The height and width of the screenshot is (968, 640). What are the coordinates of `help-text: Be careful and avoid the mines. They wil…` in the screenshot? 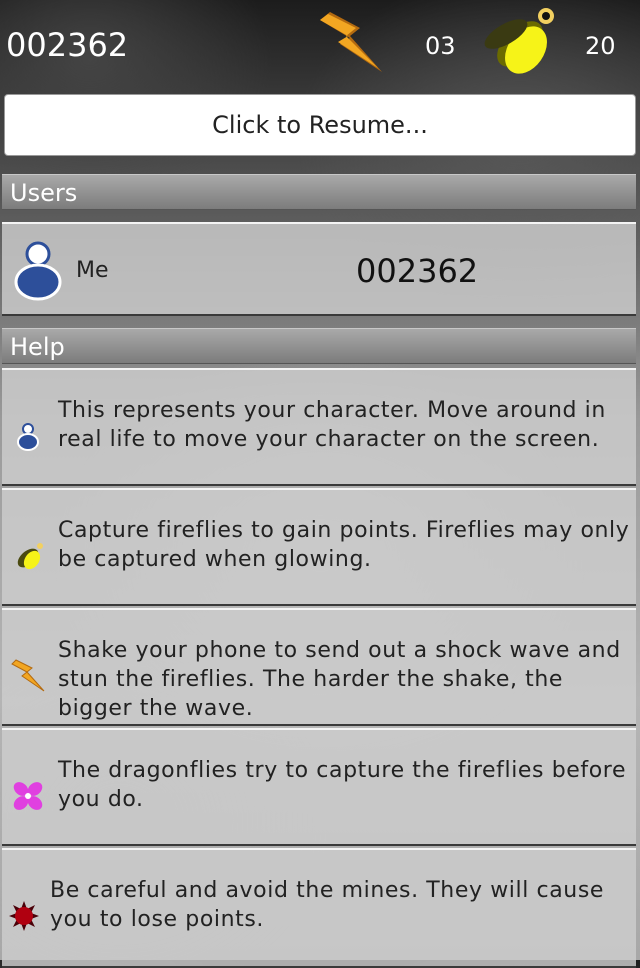 It's located at (327, 905).